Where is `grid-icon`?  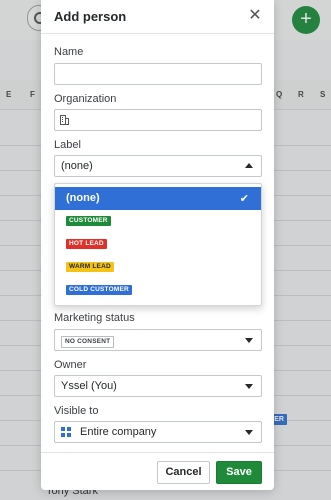 grid-icon is located at coordinates (66, 432).